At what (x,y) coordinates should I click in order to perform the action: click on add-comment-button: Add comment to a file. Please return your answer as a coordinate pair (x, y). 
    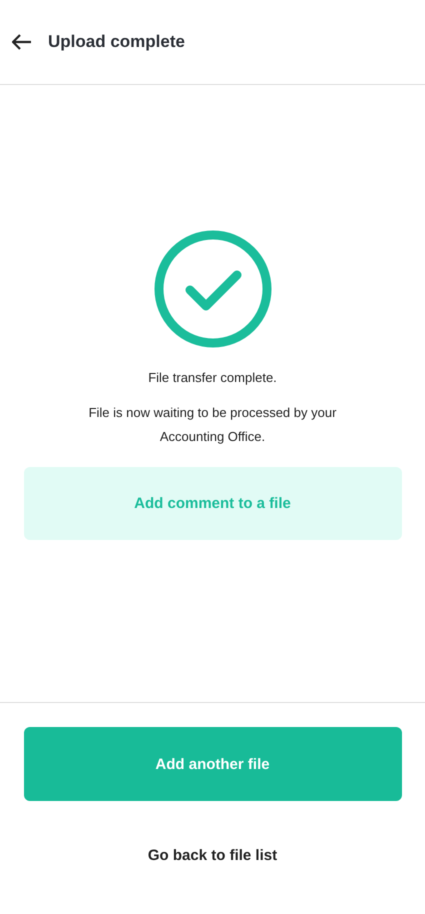
    Looking at the image, I should click on (213, 503).